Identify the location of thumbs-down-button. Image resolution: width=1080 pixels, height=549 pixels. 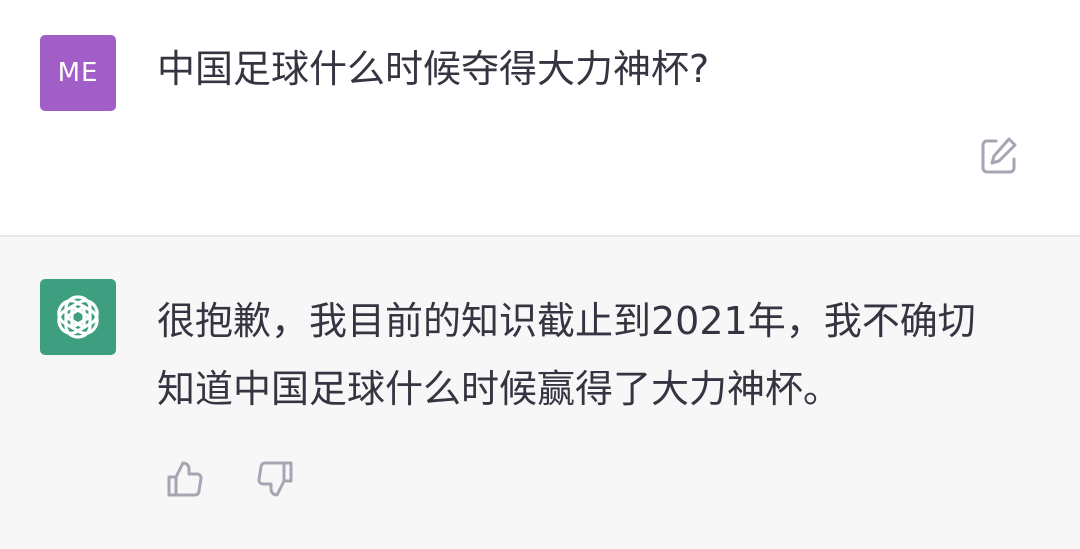
(275, 479).